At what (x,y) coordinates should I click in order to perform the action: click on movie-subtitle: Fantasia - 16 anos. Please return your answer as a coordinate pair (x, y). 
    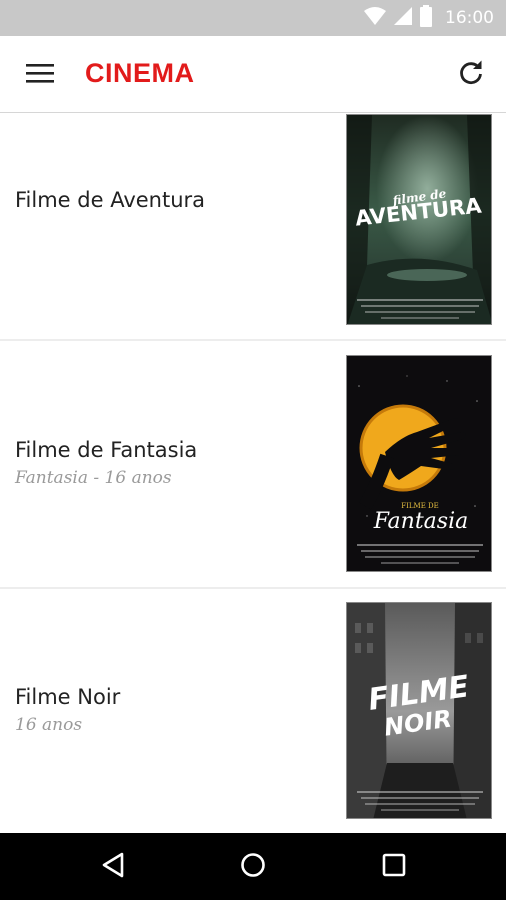
    Looking at the image, I should click on (93, 478).